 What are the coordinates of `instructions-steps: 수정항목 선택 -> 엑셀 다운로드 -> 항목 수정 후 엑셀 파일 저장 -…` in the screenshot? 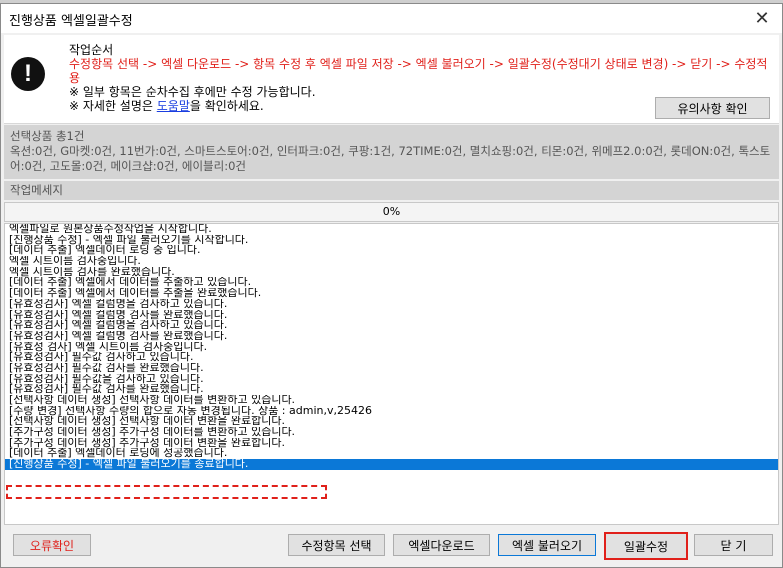 It's located at (418, 71).